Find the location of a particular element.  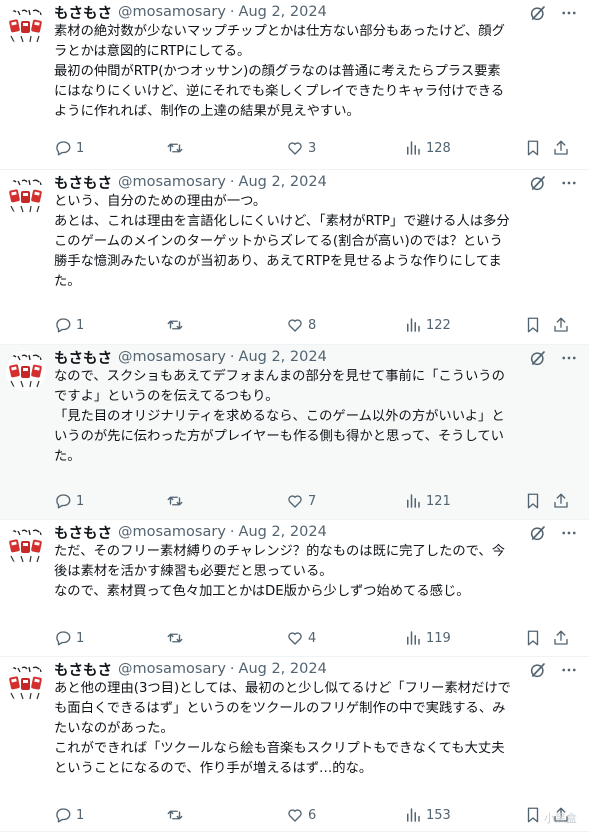

like-count: 3 is located at coordinates (312, 148).